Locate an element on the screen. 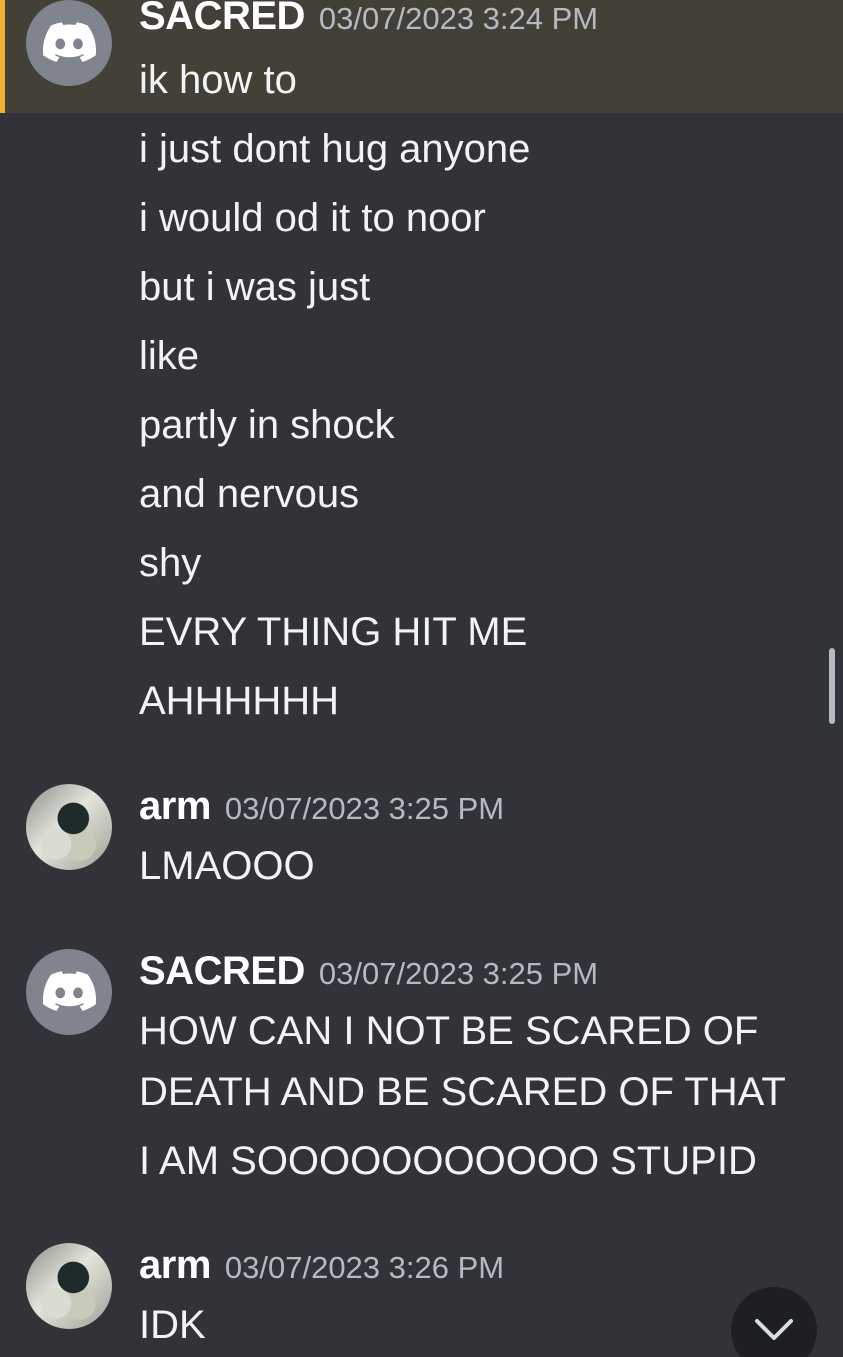 The width and height of the screenshot is (843, 1357). message-line: like is located at coordinates (169, 356).